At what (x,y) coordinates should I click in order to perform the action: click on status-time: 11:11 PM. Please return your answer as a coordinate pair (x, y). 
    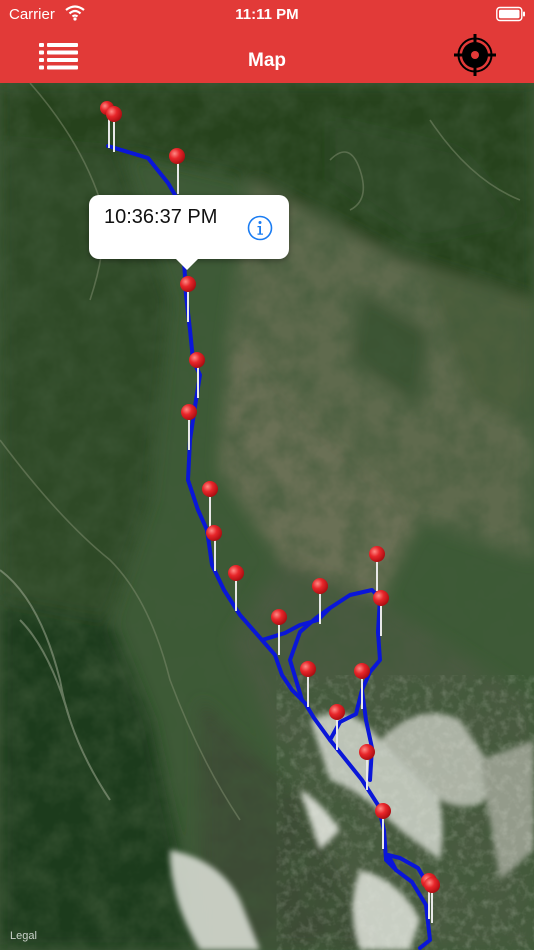
    Looking at the image, I should click on (267, 14).